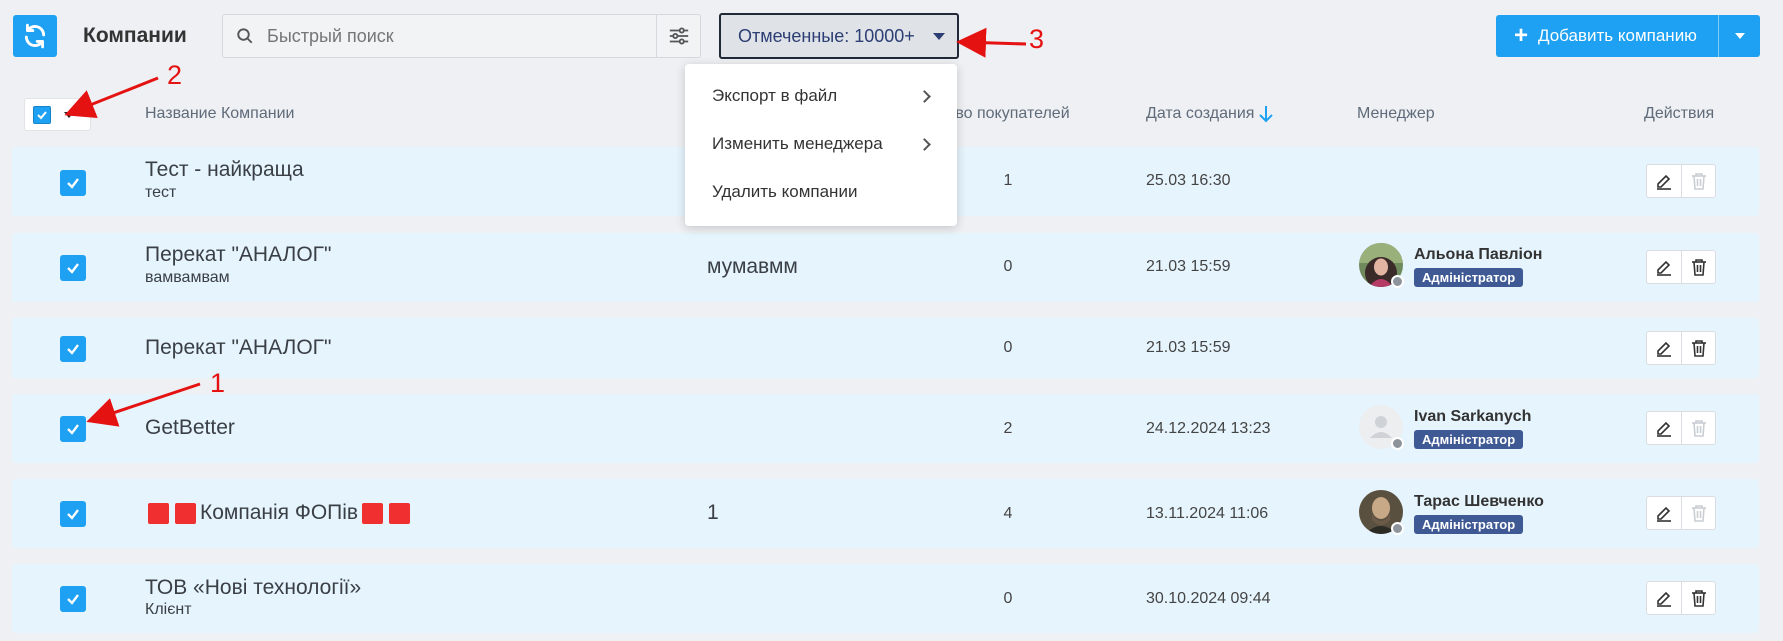 The width and height of the screenshot is (1783, 641). I want to click on created-date: 21.03 15:59, so click(1188, 266).